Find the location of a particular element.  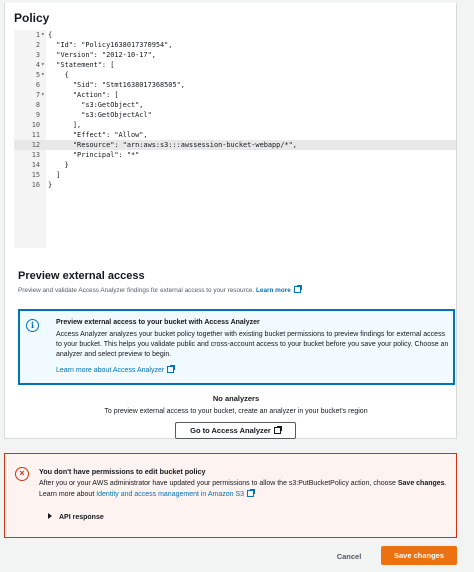

code-text: "Effect": "Allow", is located at coordinates (98, 135).